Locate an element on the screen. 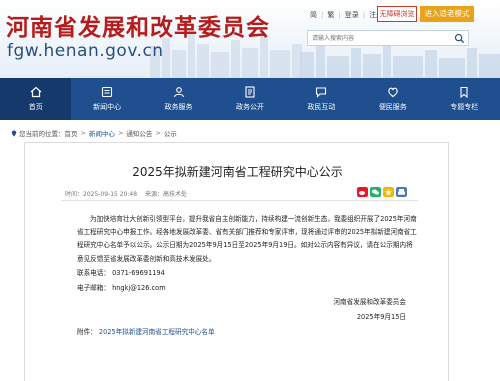 This screenshot has height=381, width=500. article-source: 来源：高技术处 is located at coordinates (166, 194).